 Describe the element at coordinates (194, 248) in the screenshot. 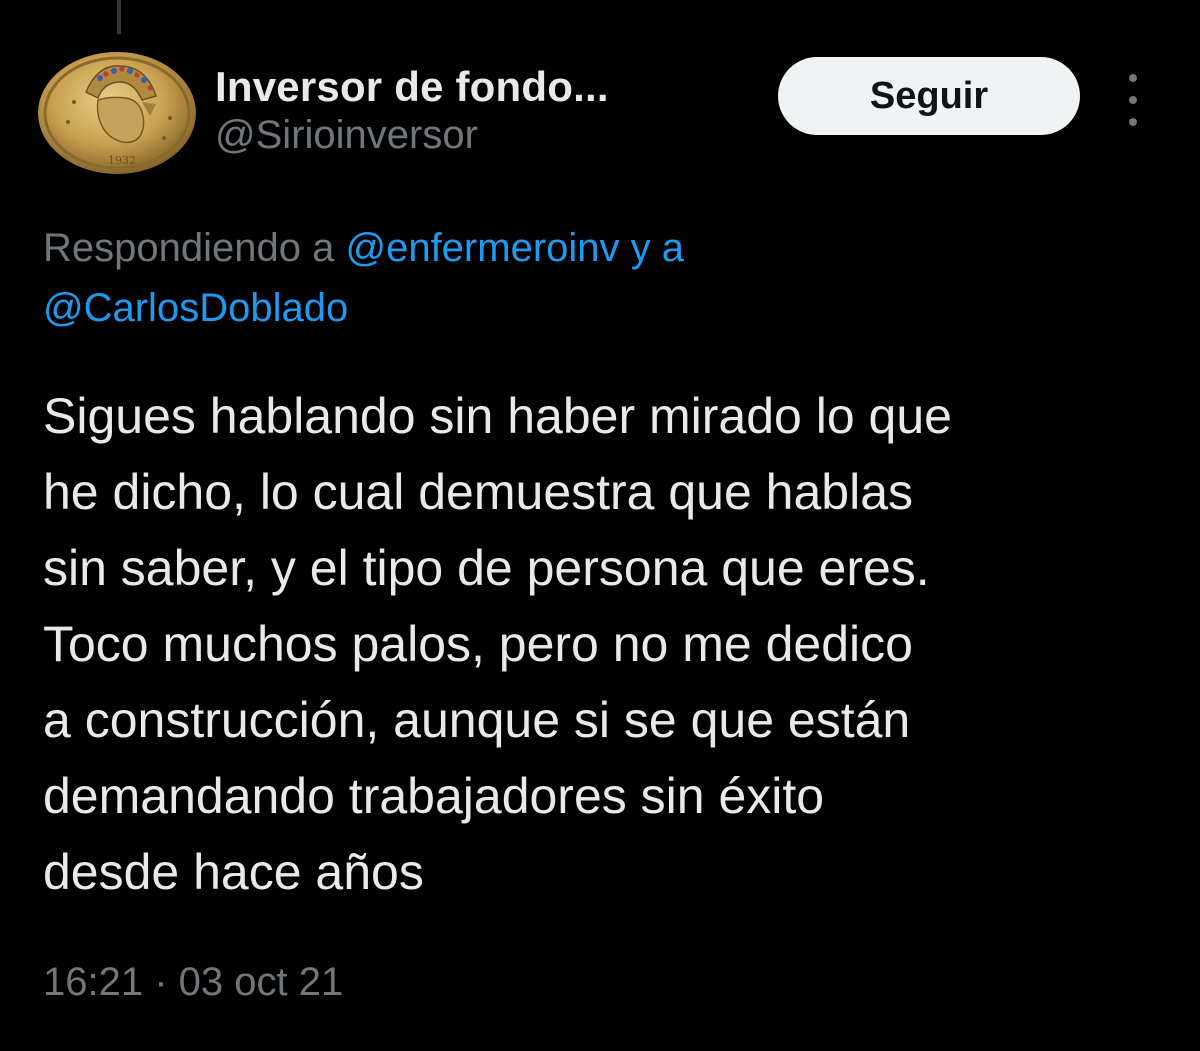

I see `reply-prefix: Respondiendo a` at that location.